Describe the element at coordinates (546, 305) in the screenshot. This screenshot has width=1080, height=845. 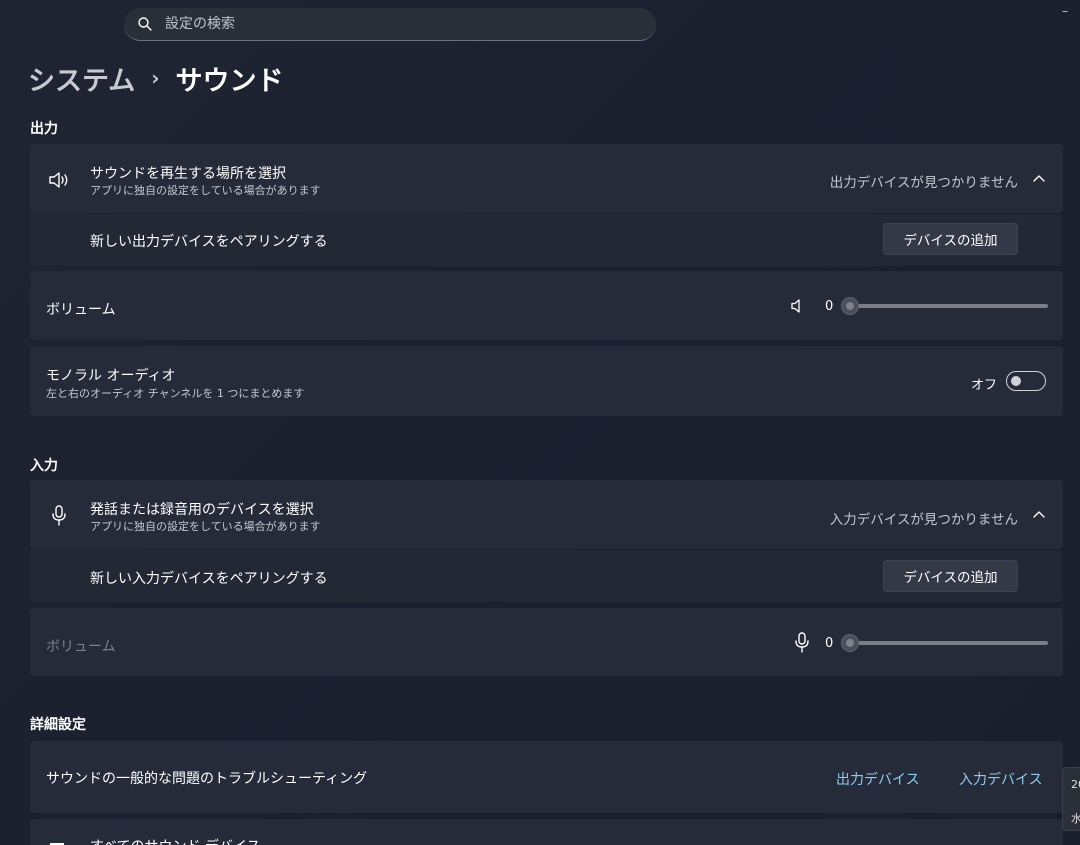
I see `output-volume-row: ボリューム 0` at that location.